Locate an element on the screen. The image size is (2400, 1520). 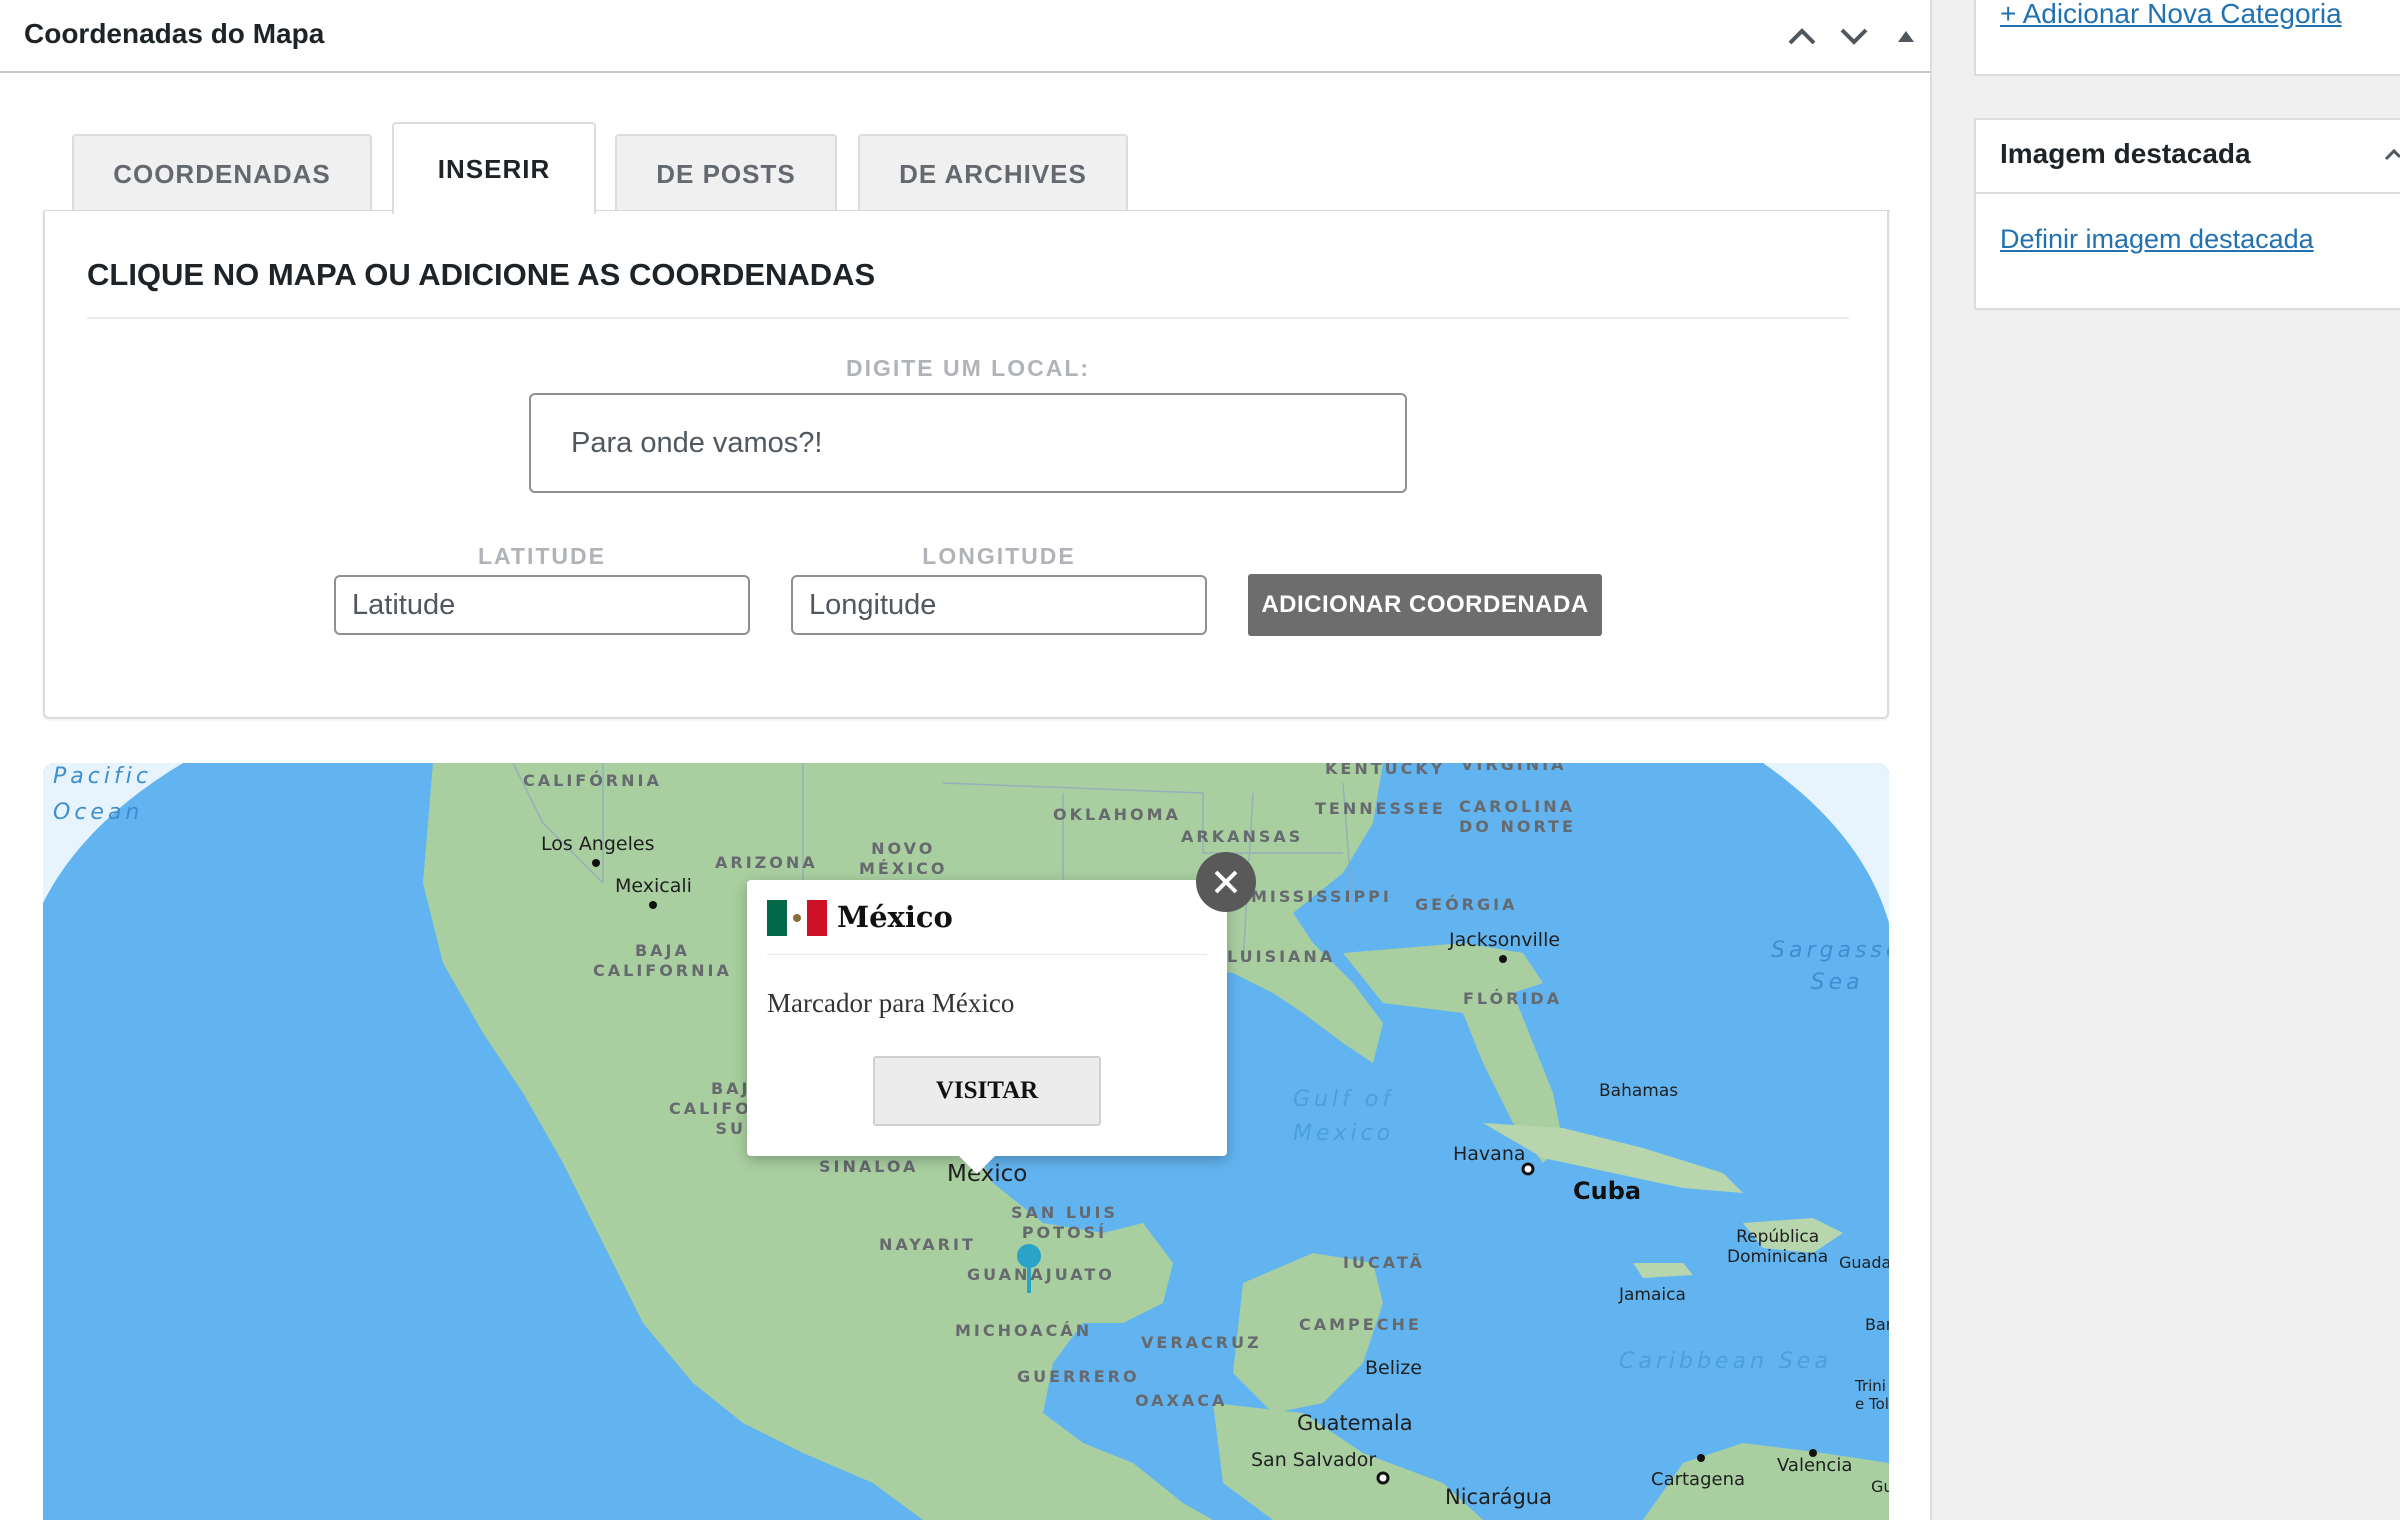
toggle-panel-button is located at coordinates (1906, 36).